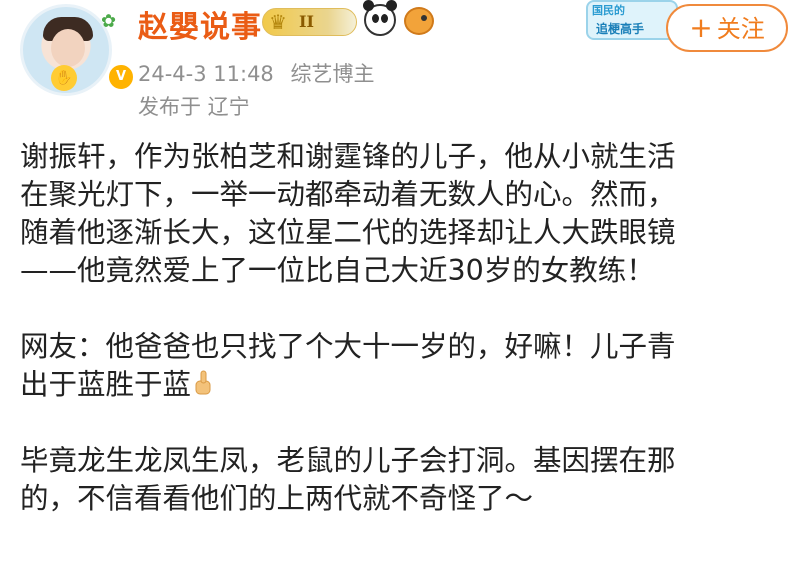  What do you see at coordinates (106, 384) in the screenshot?
I see `post-line-text: 出于蓝胜于蓝` at bounding box center [106, 384].